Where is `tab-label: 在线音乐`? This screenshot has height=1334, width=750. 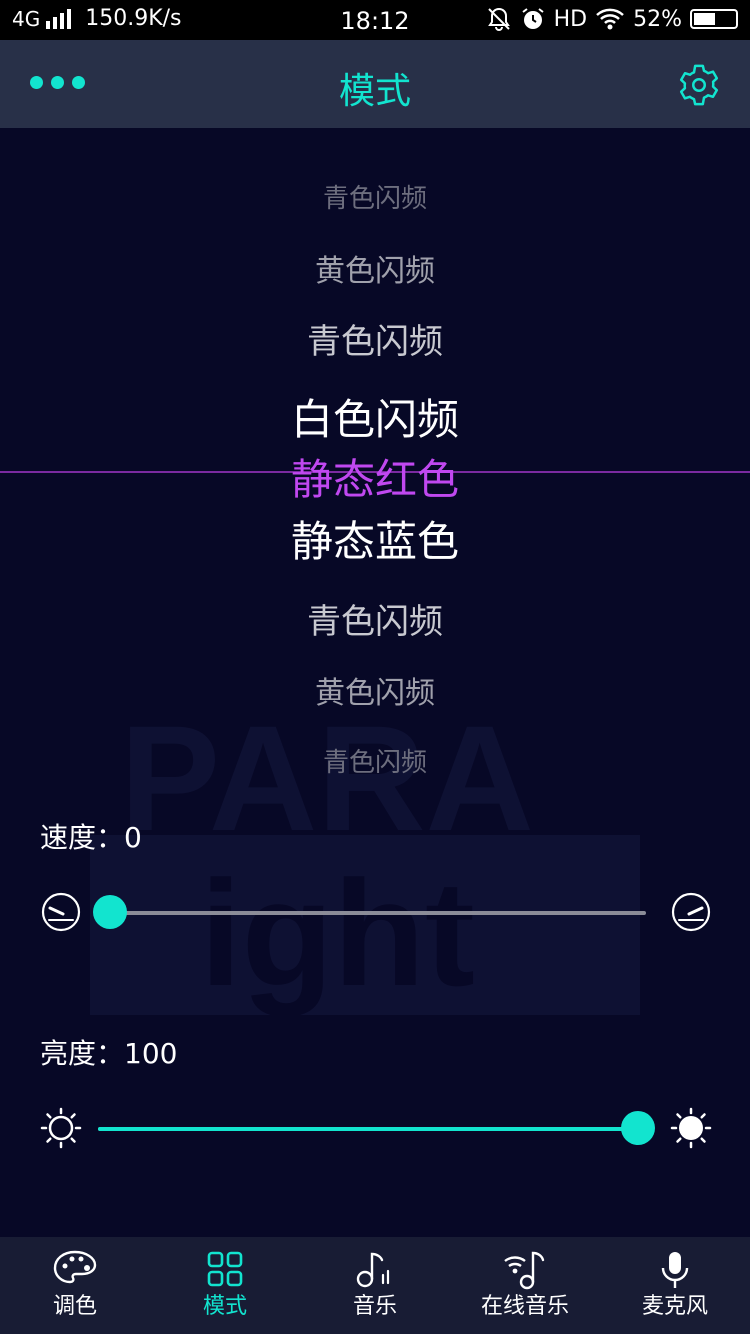
tab-label: 在线音乐 is located at coordinates (524, 1306).